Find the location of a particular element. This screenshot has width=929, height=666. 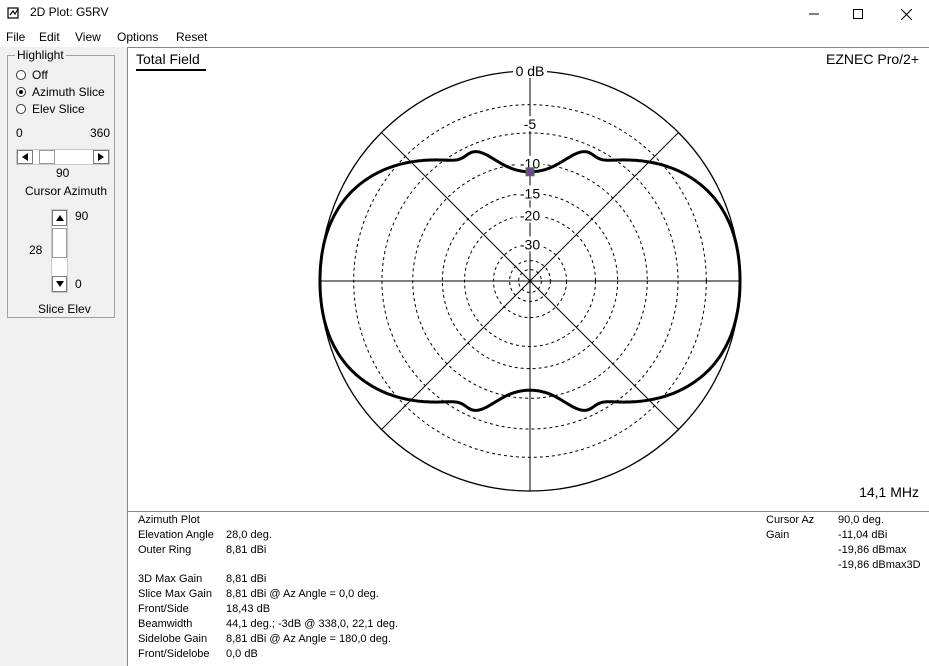

elev-min-label: 0 is located at coordinates (78, 284).